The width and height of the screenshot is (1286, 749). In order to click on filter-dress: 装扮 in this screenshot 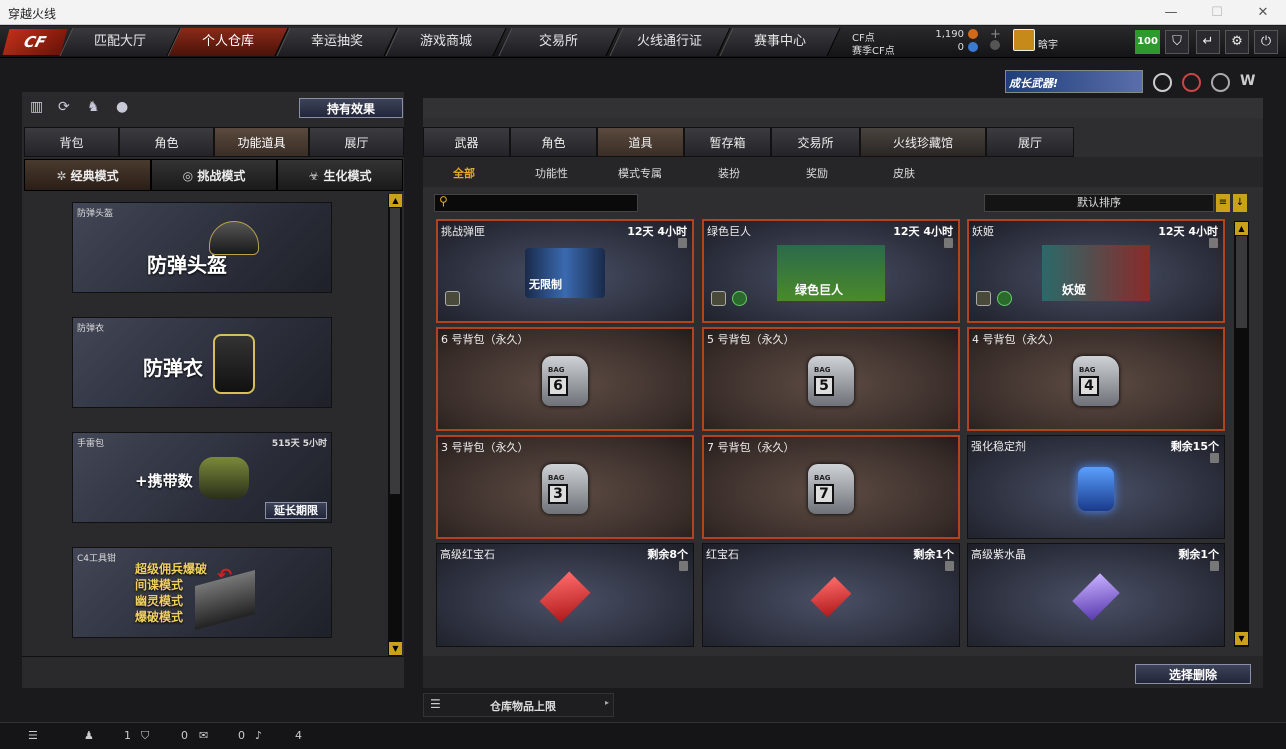, I will do `click(729, 173)`.